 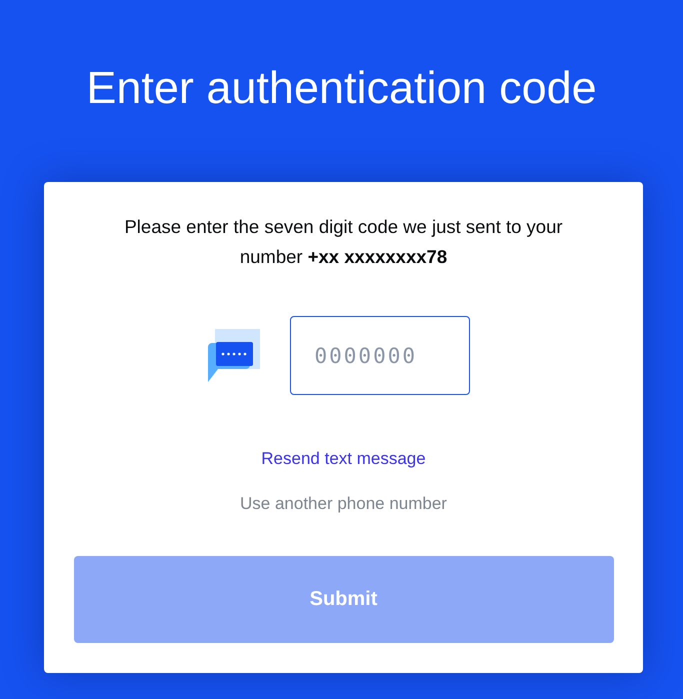 What do you see at coordinates (343, 504) in the screenshot?
I see `link: Use another phone number` at bounding box center [343, 504].